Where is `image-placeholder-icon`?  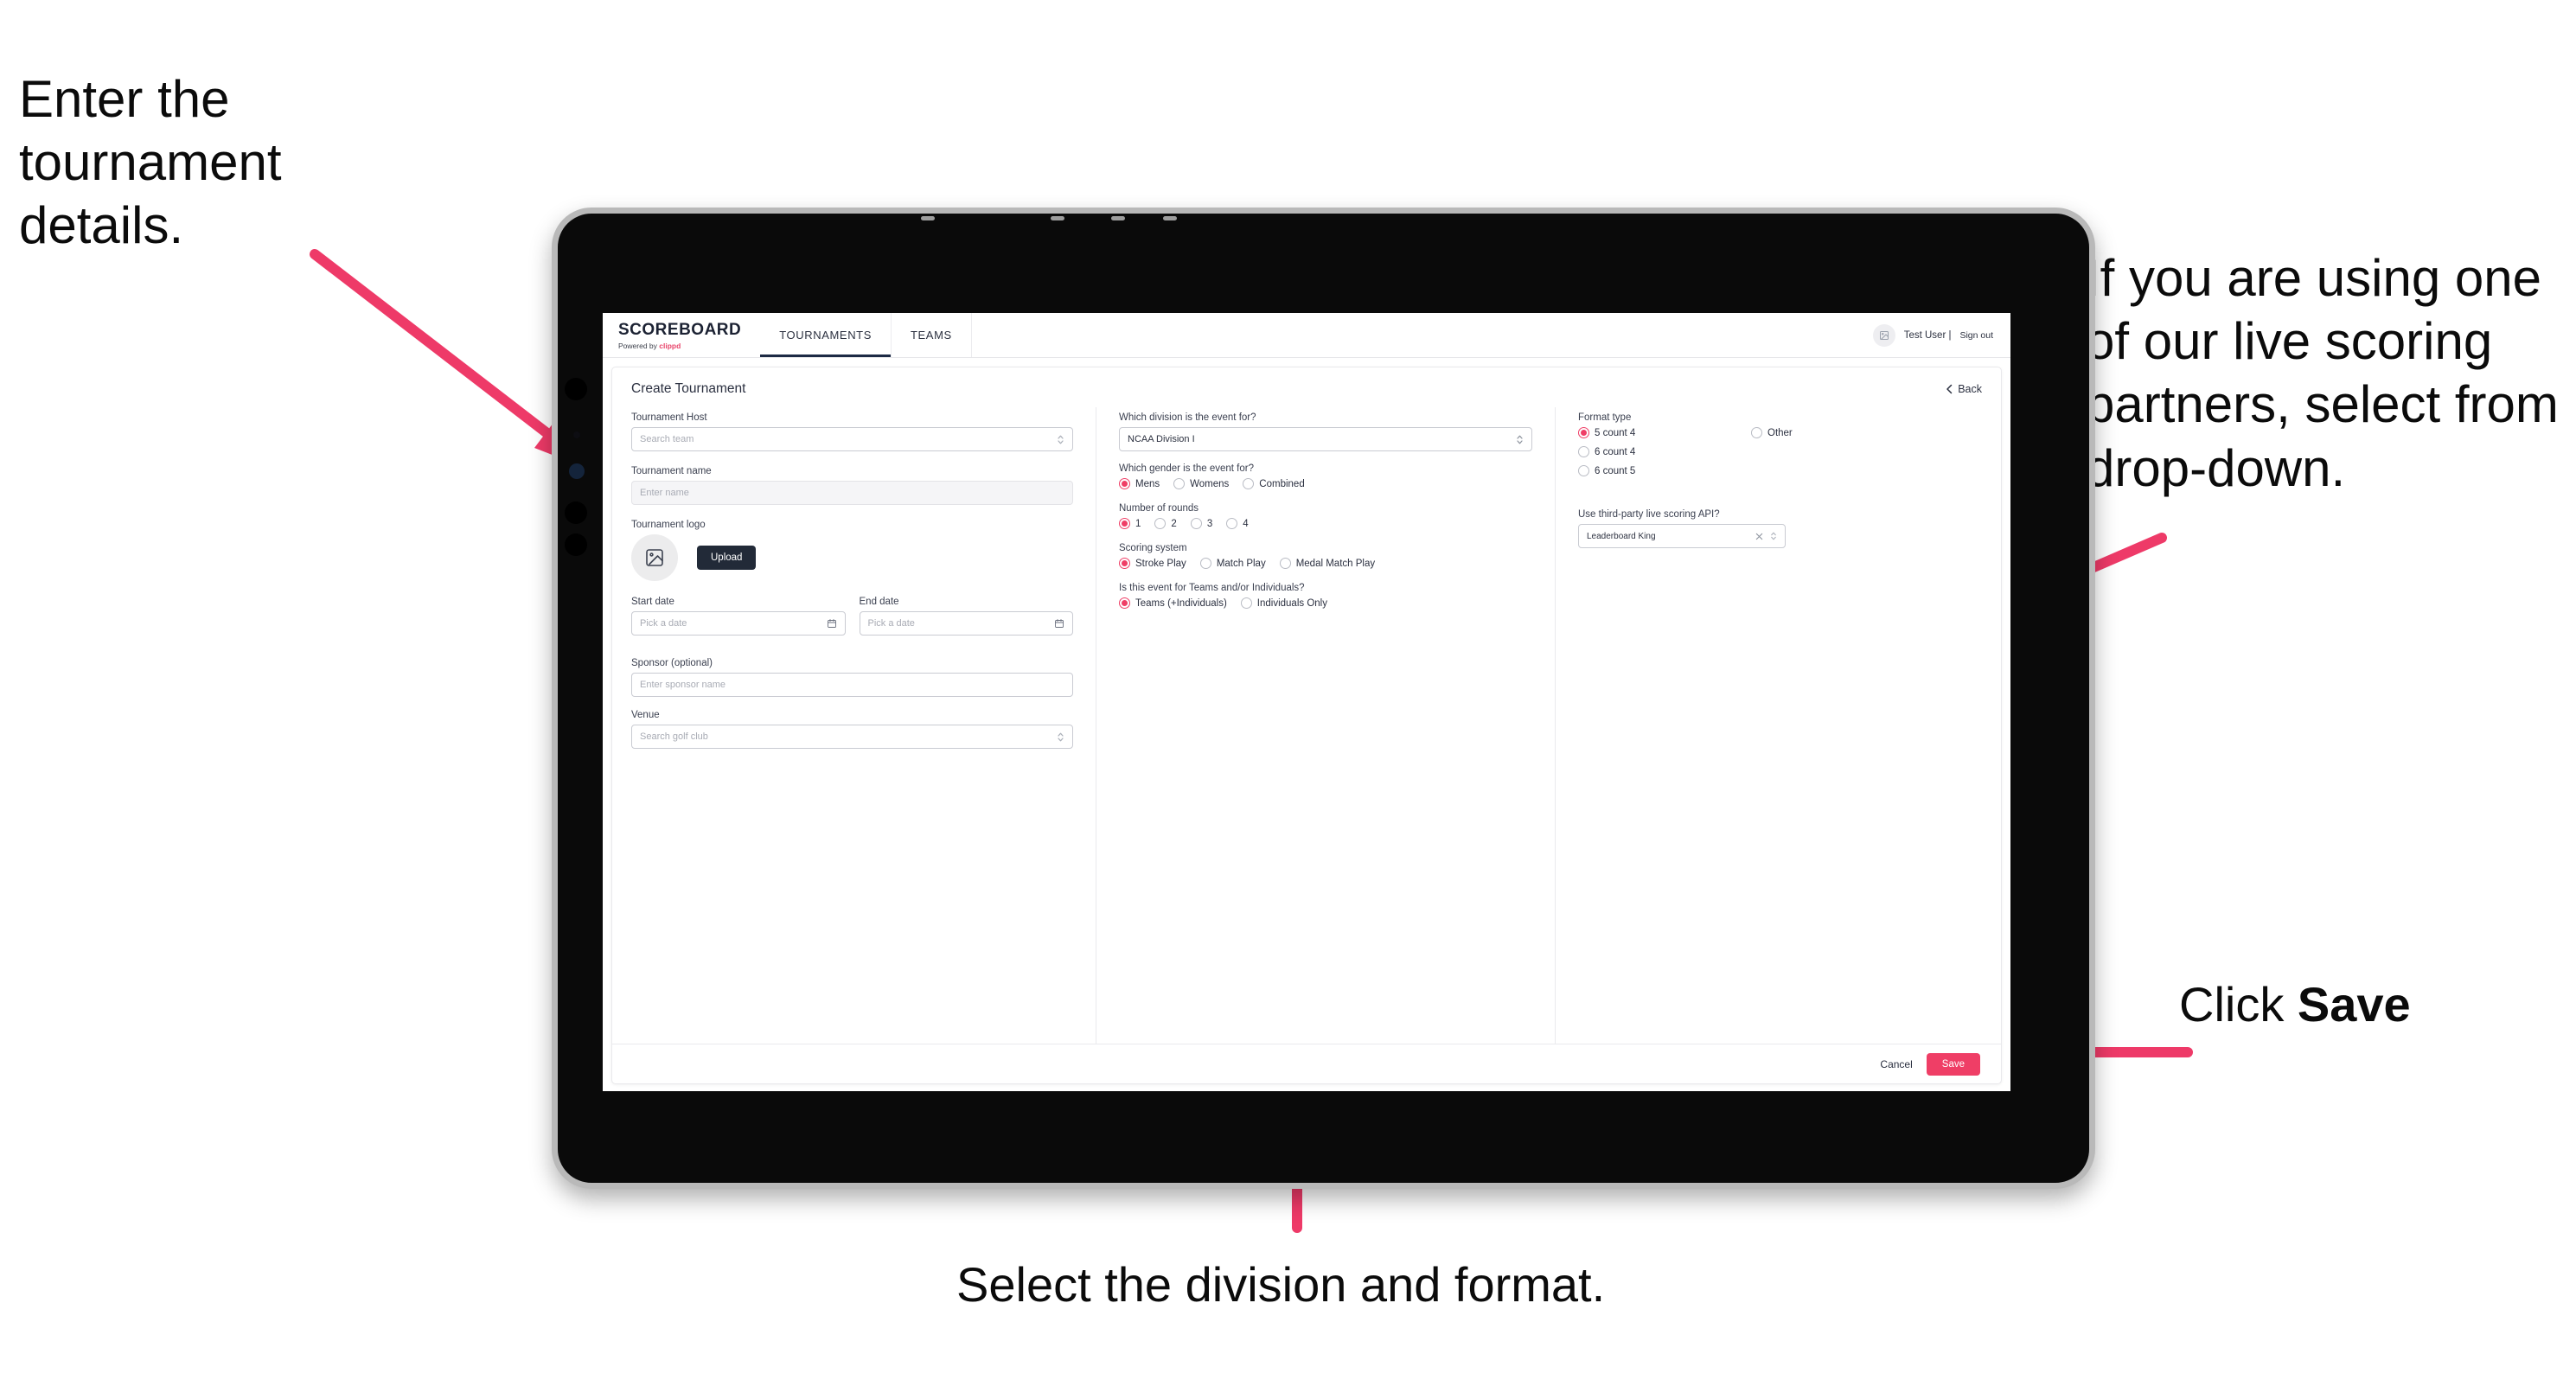
image-placeholder-icon is located at coordinates (1884, 335).